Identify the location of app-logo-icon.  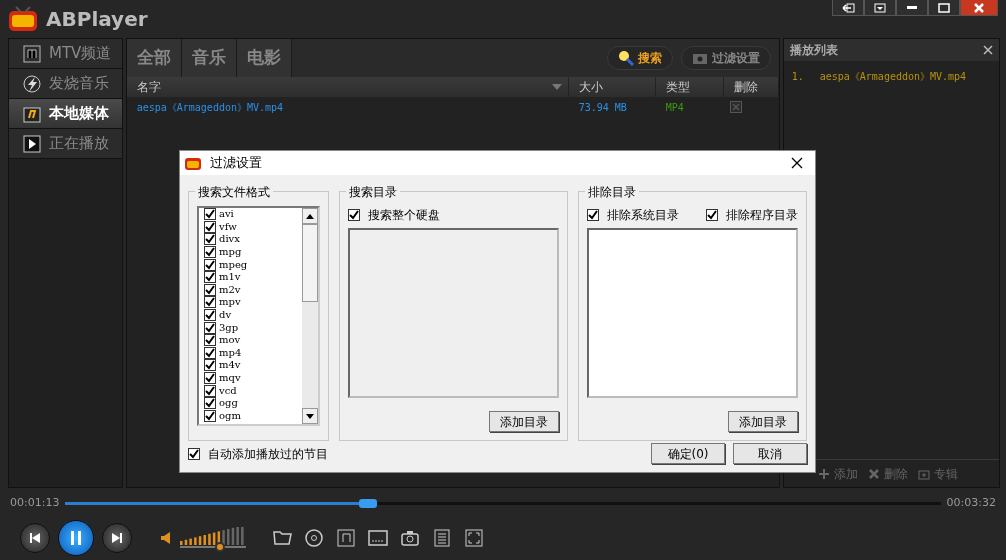
(23, 19).